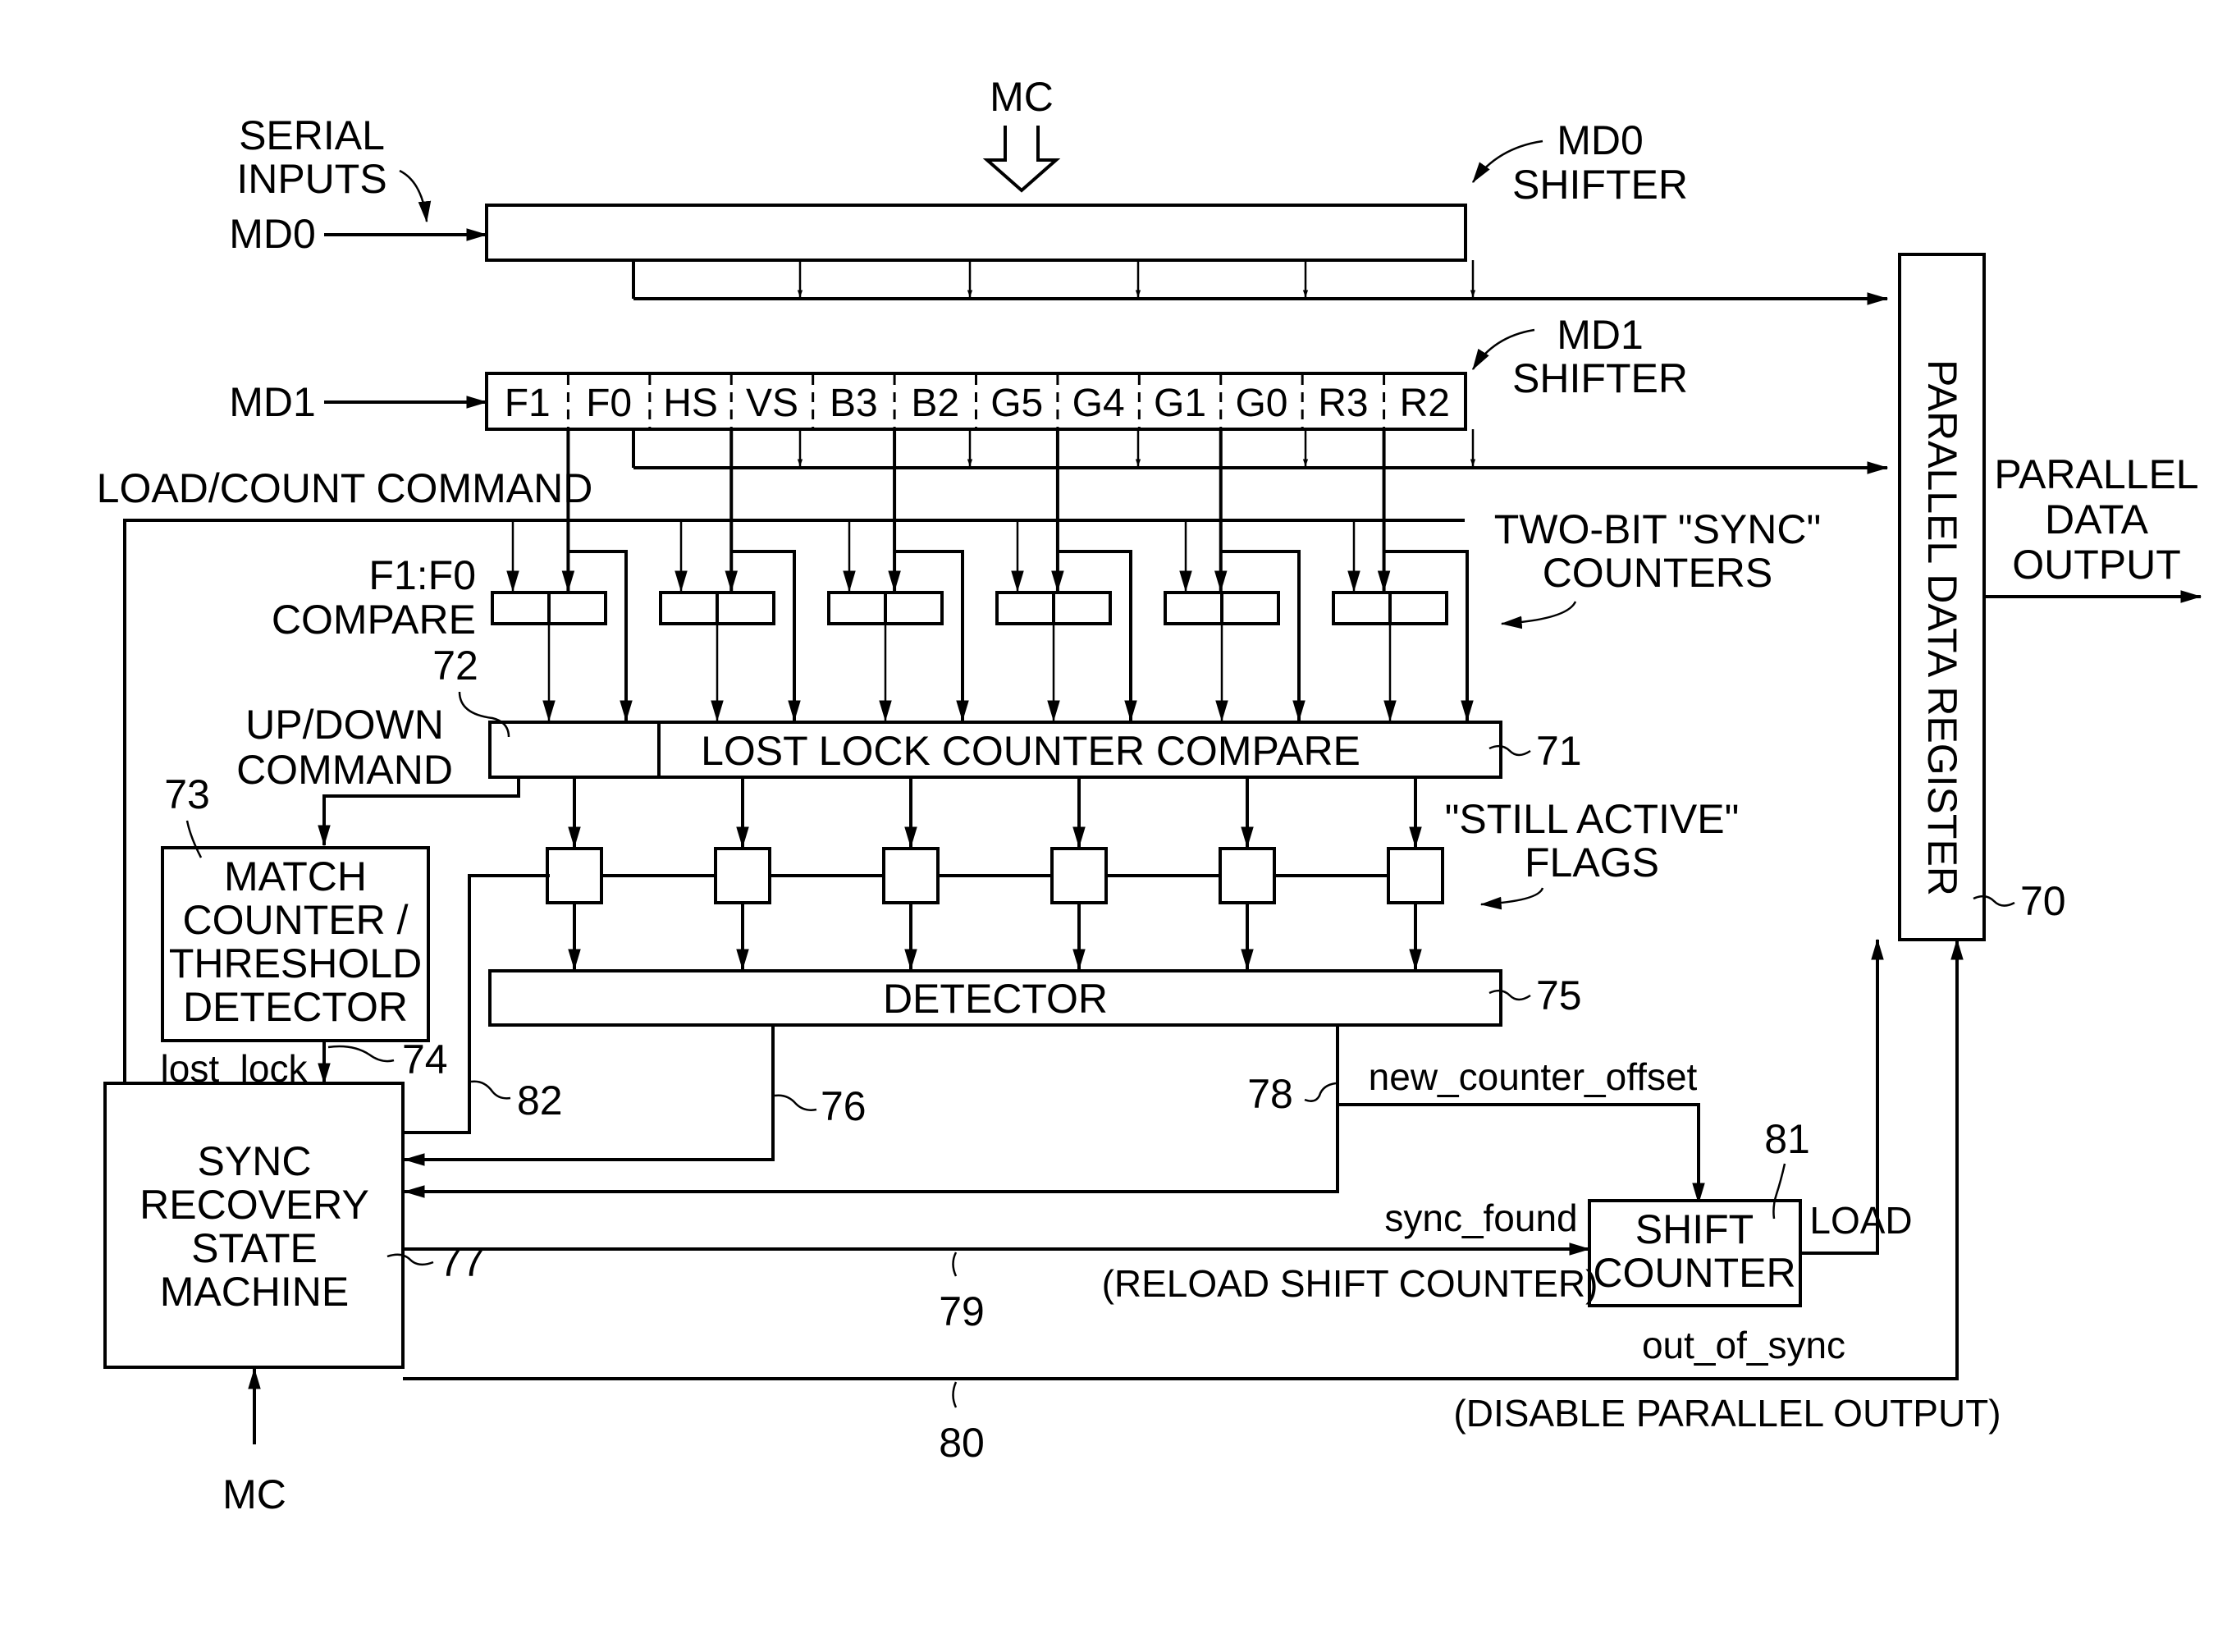  I want to click on shift-counter-label-line2: COUNTER, so click(1694, 1273).